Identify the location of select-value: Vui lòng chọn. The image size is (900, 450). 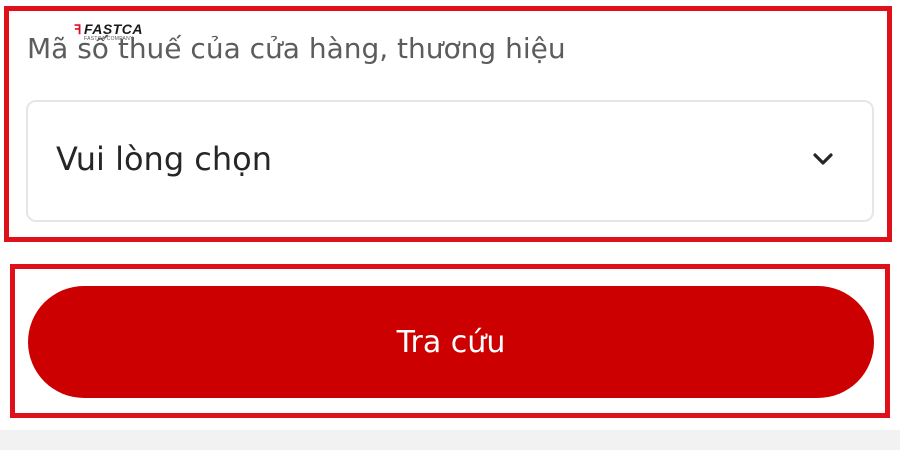
(164, 159).